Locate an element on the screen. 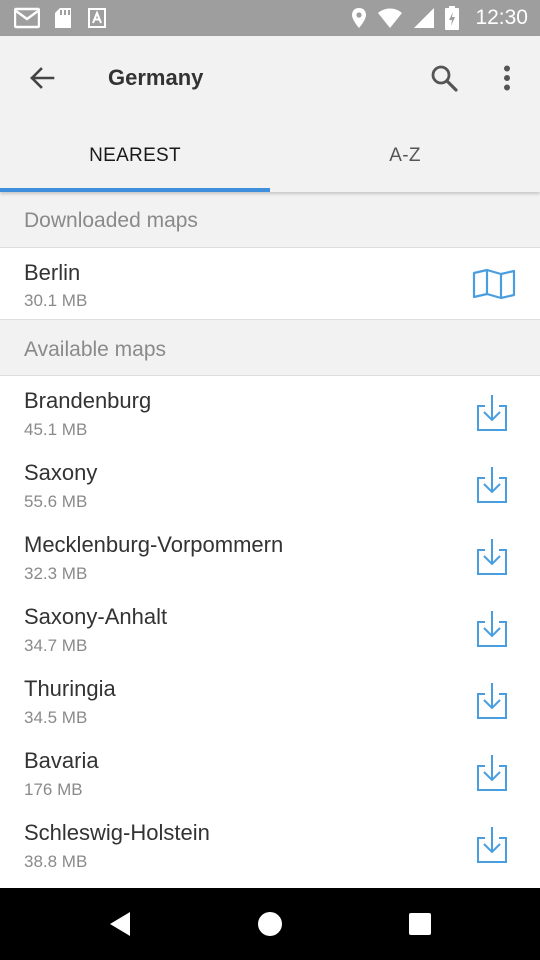 The image size is (540, 960). nav-back-icon is located at coordinates (120, 924).